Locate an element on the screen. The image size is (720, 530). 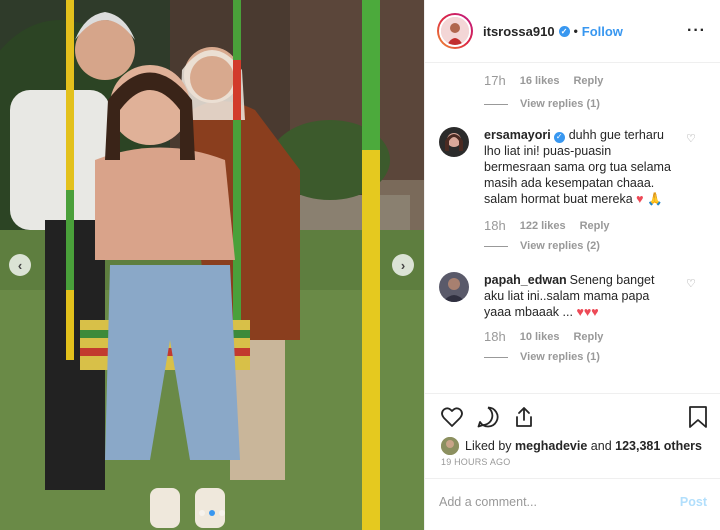
commenter-username: papah_edwan is located at coordinates (525, 280).